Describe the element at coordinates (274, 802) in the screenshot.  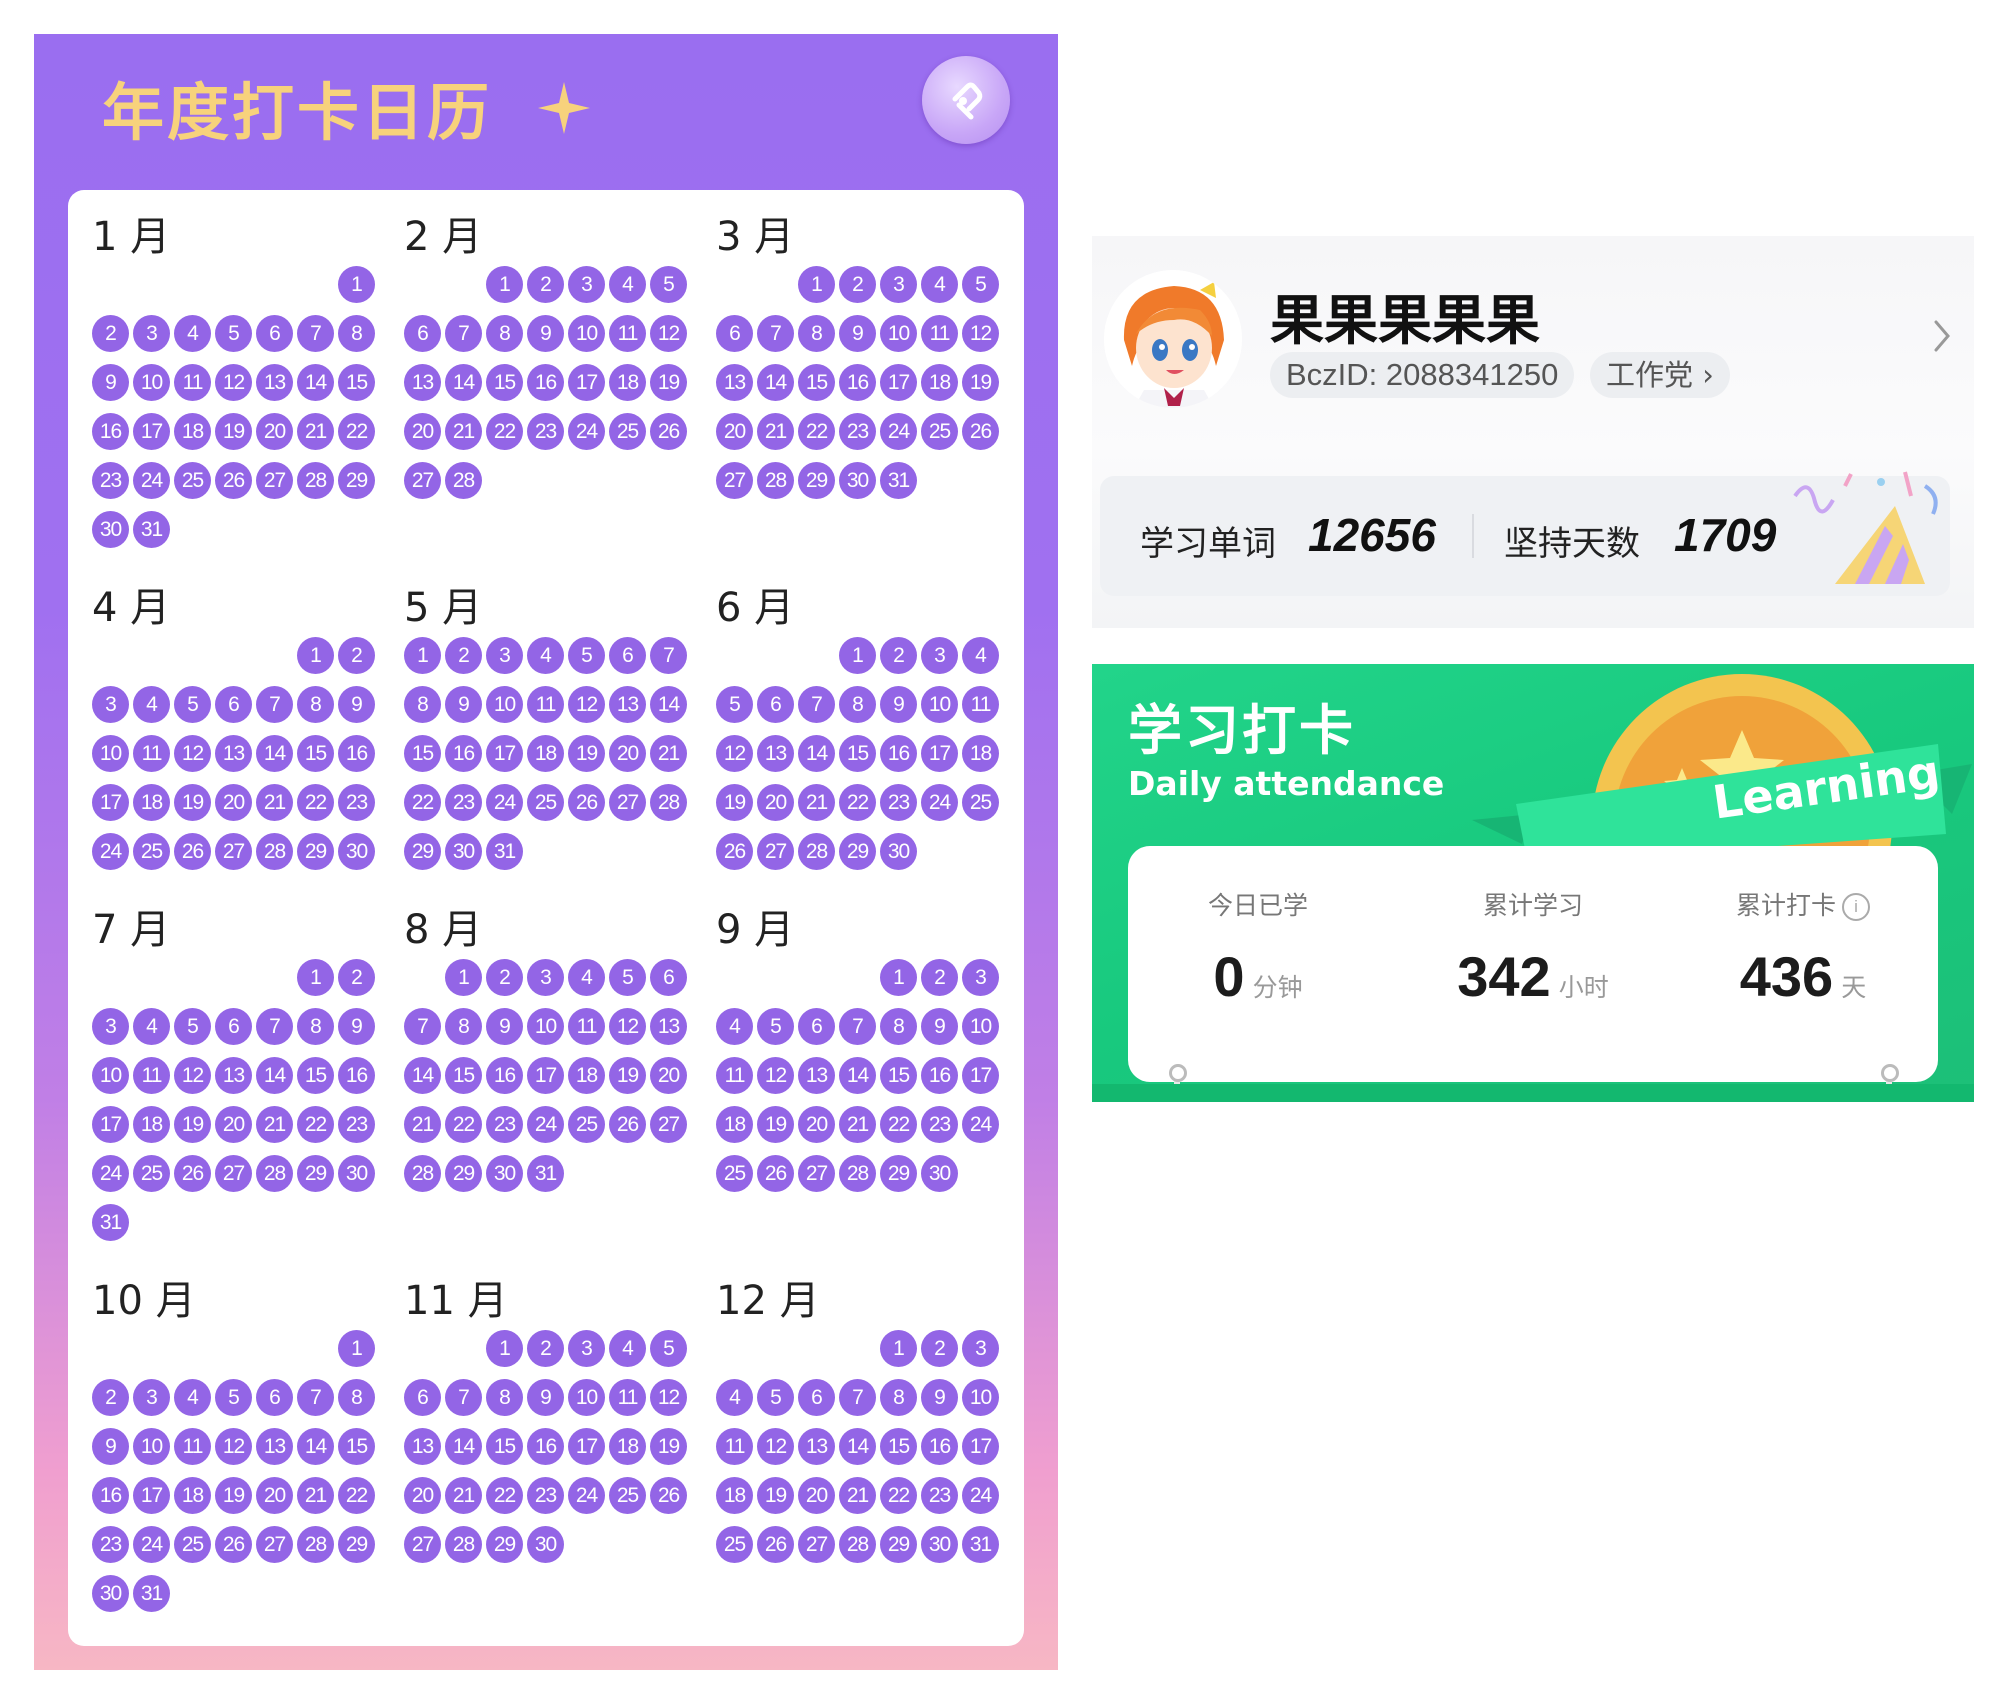
I see `checked-day: 21` at that location.